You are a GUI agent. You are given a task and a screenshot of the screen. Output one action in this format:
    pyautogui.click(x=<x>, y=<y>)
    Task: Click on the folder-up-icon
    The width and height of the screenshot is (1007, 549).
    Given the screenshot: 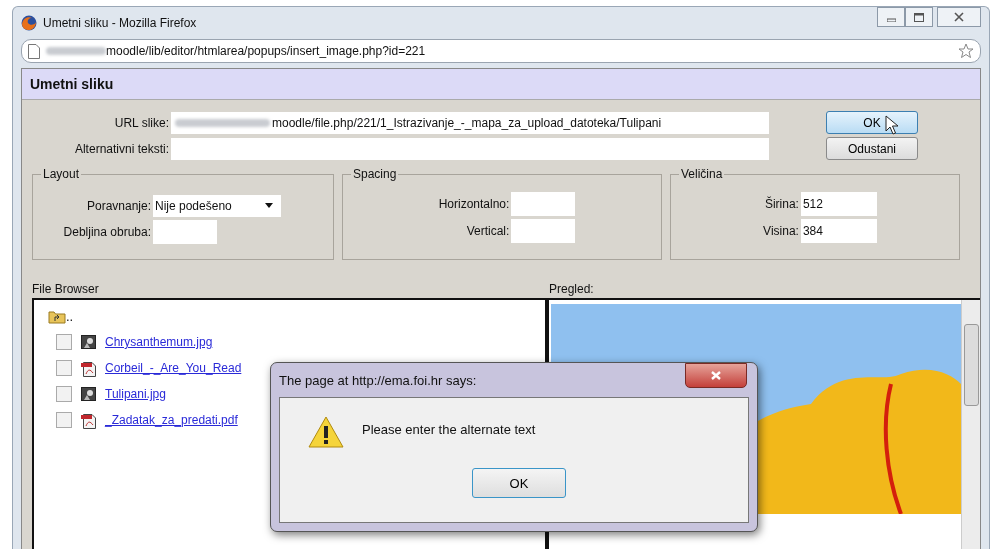 What is the action you would take?
    pyautogui.click(x=57, y=316)
    